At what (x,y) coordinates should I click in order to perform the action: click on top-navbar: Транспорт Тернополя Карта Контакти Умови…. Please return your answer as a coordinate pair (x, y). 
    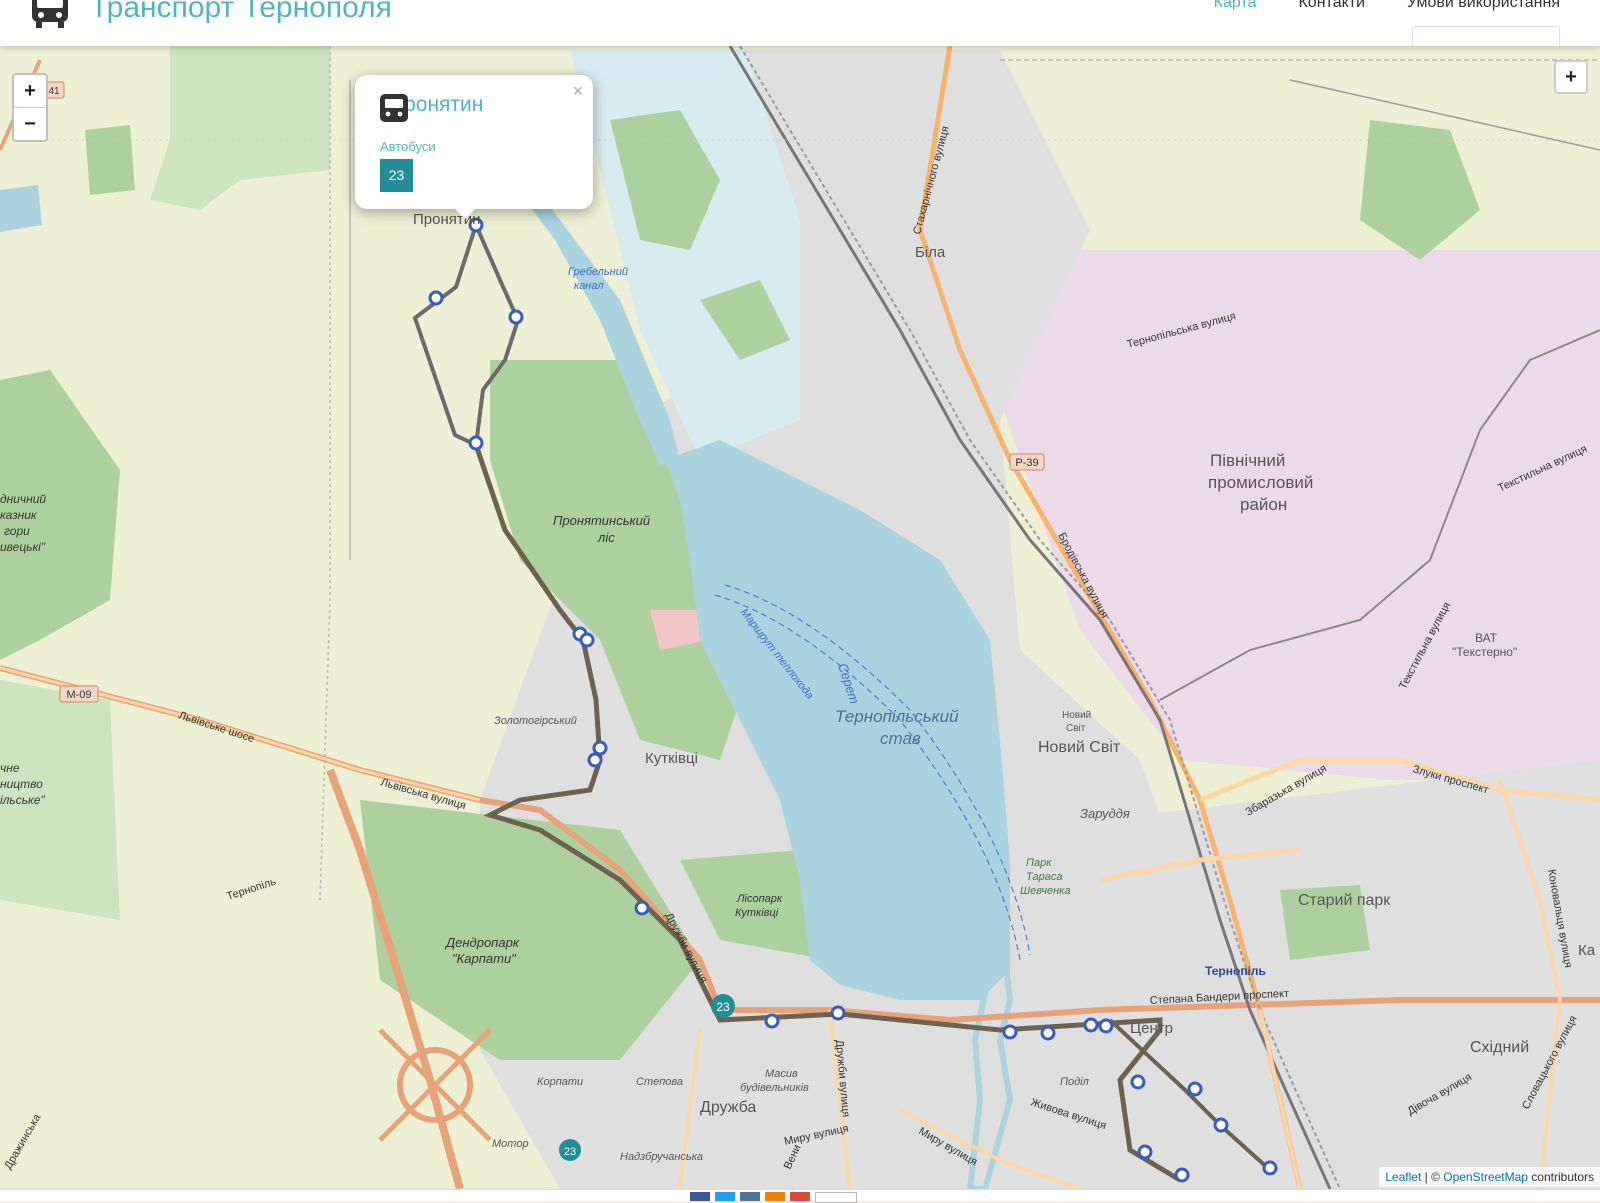
    Looking at the image, I should click on (800, 23).